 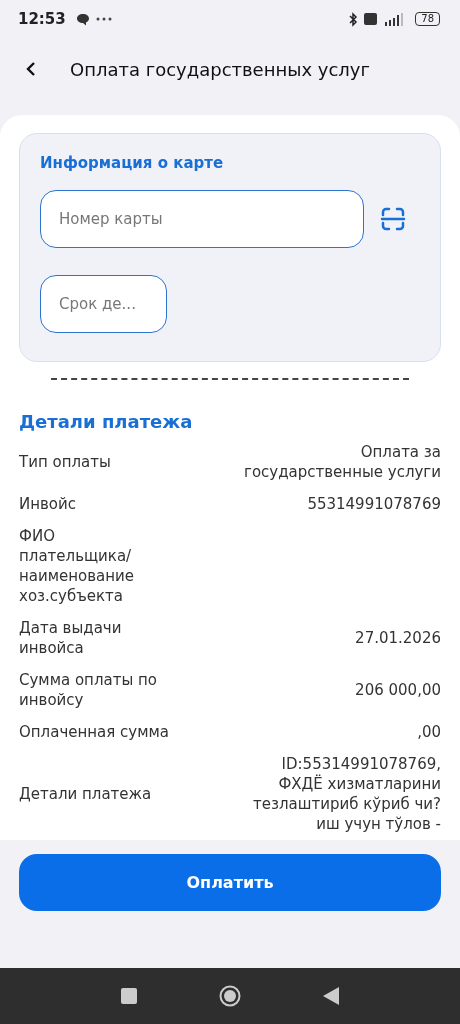 What do you see at coordinates (398, 690) in the screenshot?
I see `detail-value: 206 000,00` at bounding box center [398, 690].